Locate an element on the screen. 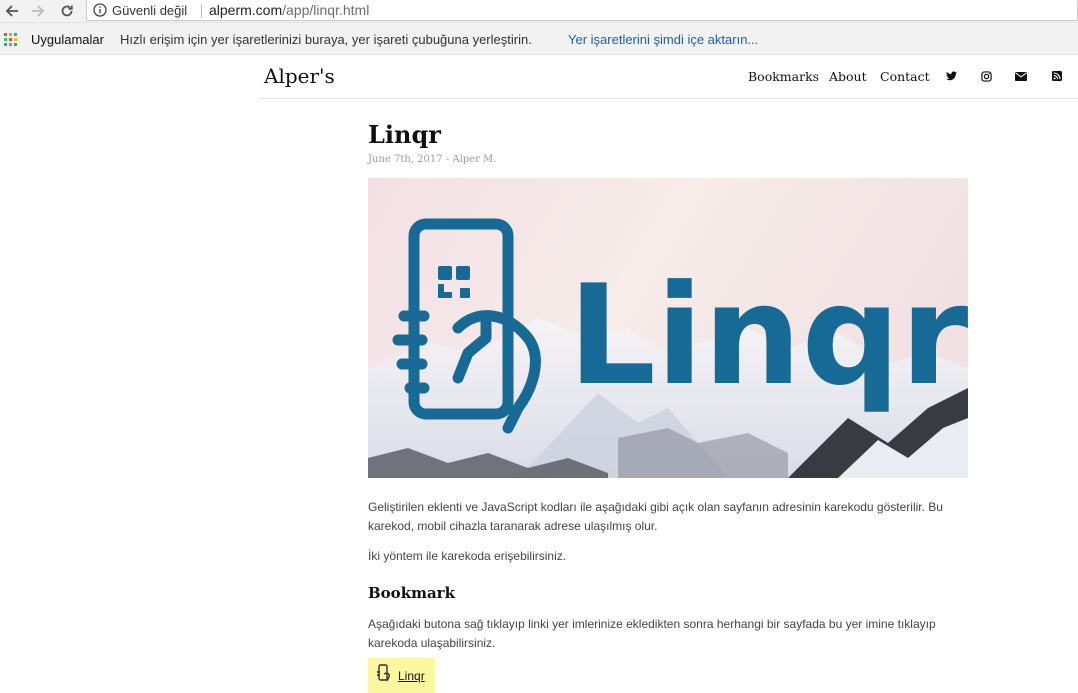  post-meta: June 7th, 2017 - Alper M. is located at coordinates (432, 159).